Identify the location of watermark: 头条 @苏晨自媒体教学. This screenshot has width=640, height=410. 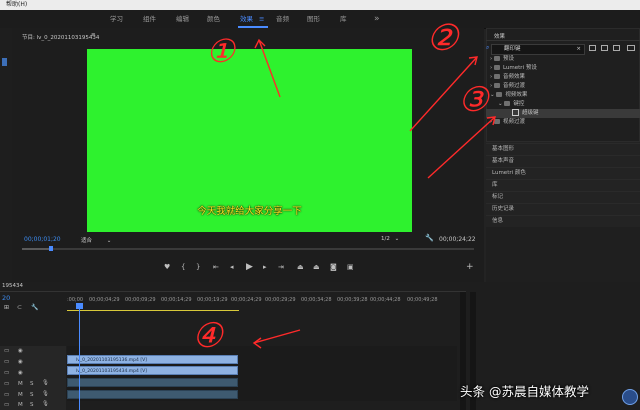
(524, 391).